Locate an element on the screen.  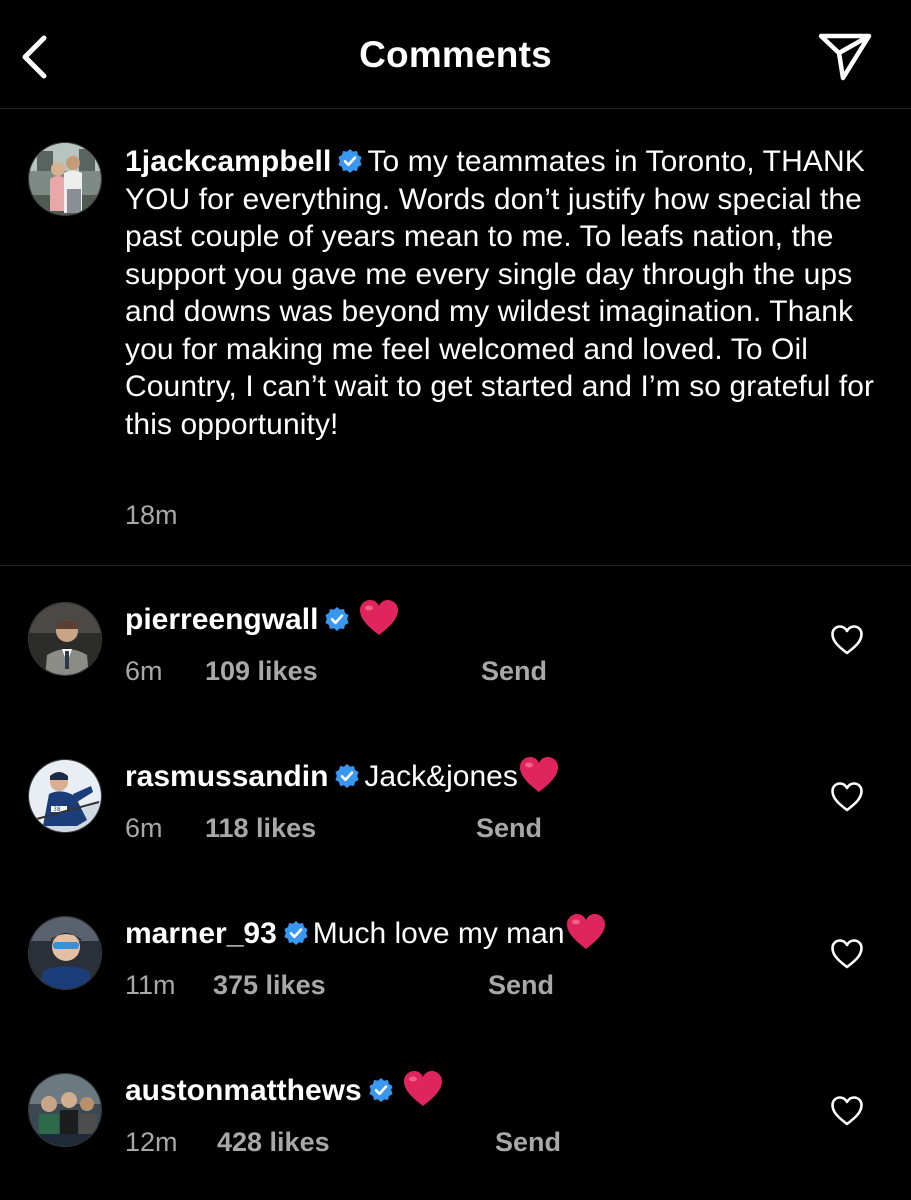
likes-count: 109 likes is located at coordinates (261, 671).